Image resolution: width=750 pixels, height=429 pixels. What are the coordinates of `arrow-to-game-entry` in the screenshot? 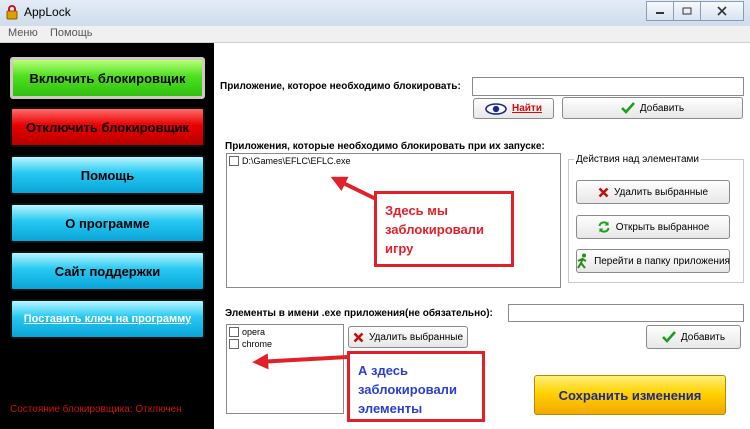 It's located at (353, 188).